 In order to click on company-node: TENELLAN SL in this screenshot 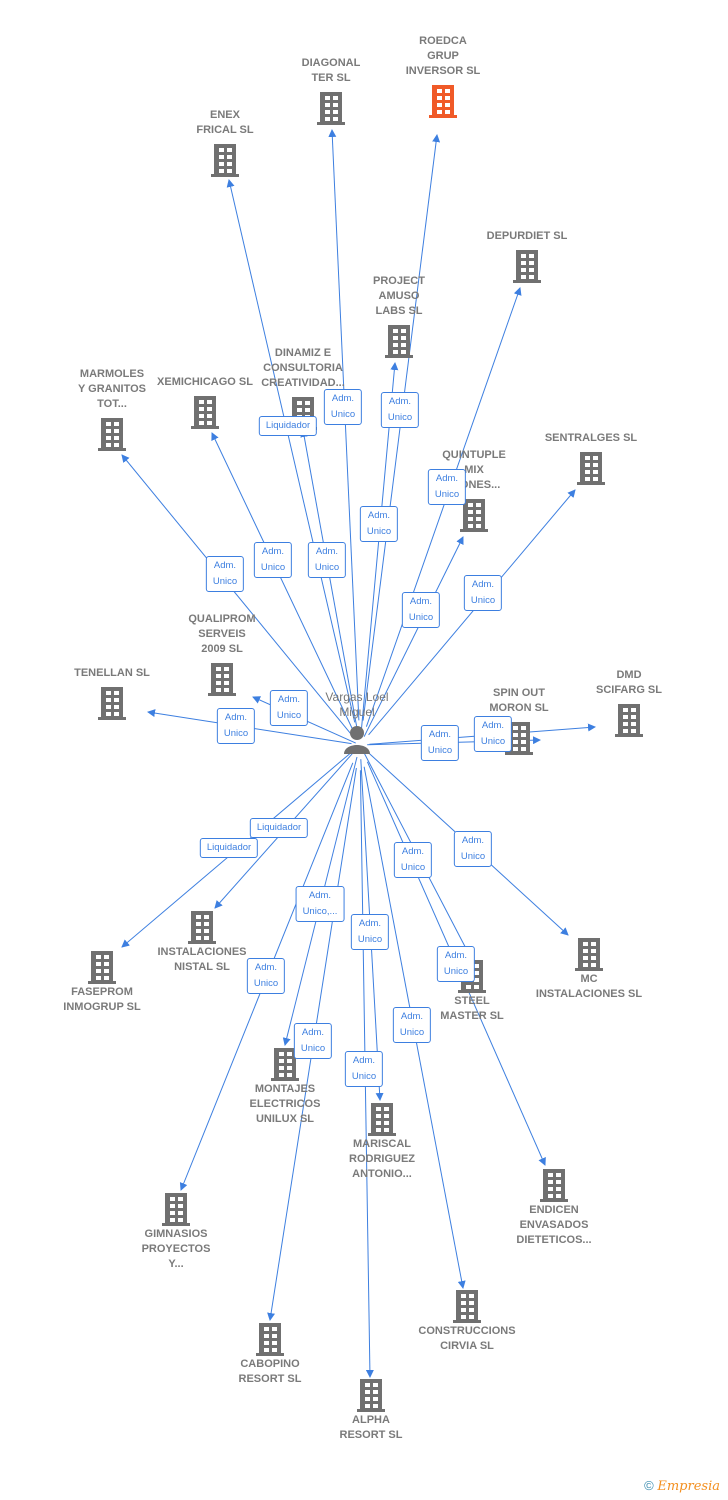, I will do `click(112, 693)`.